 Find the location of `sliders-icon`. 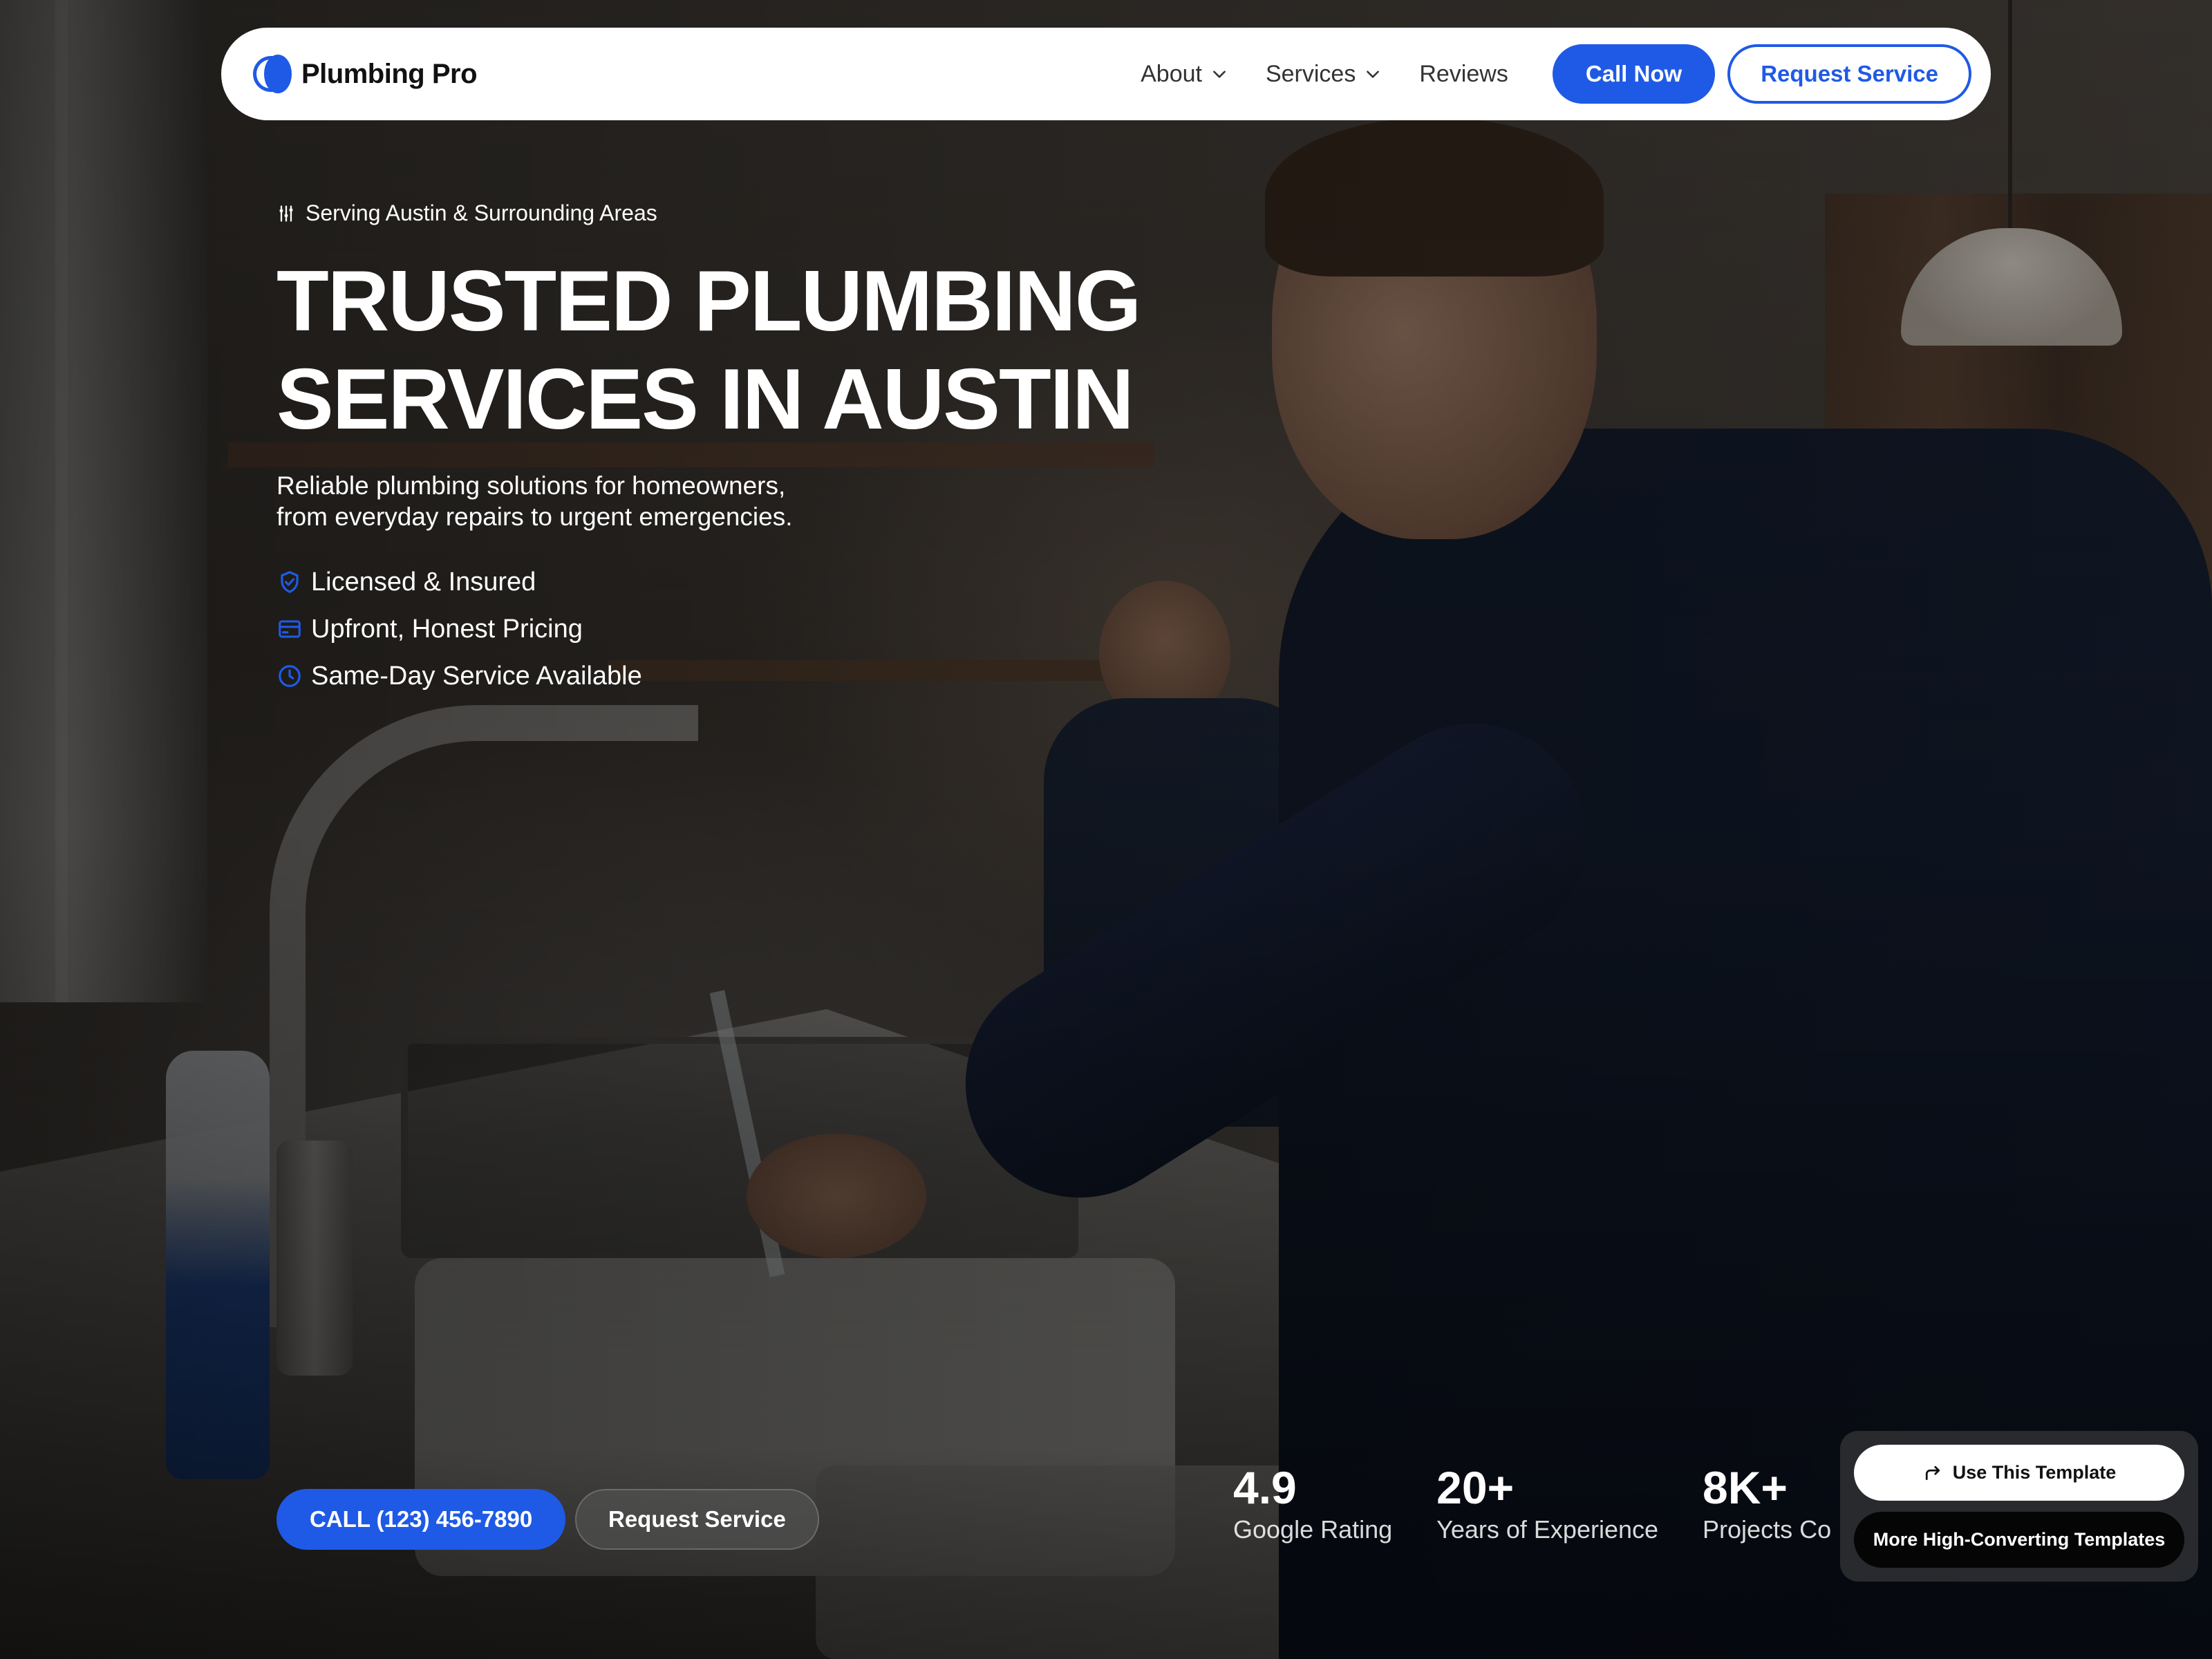

sliders-icon is located at coordinates (286, 214).